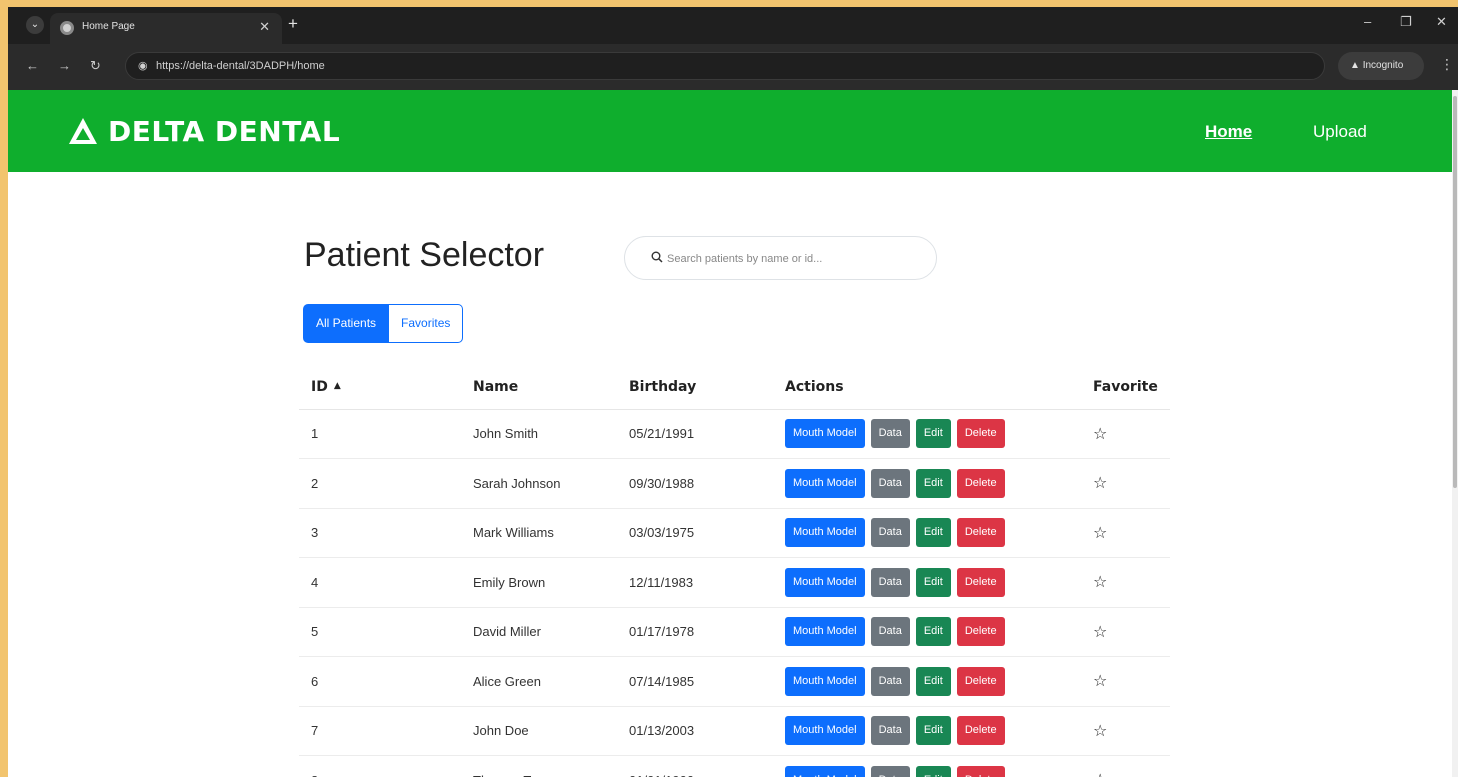 The image size is (1458, 777). What do you see at coordinates (1455, 292) in the screenshot?
I see `scrollbar-thumb` at bounding box center [1455, 292].